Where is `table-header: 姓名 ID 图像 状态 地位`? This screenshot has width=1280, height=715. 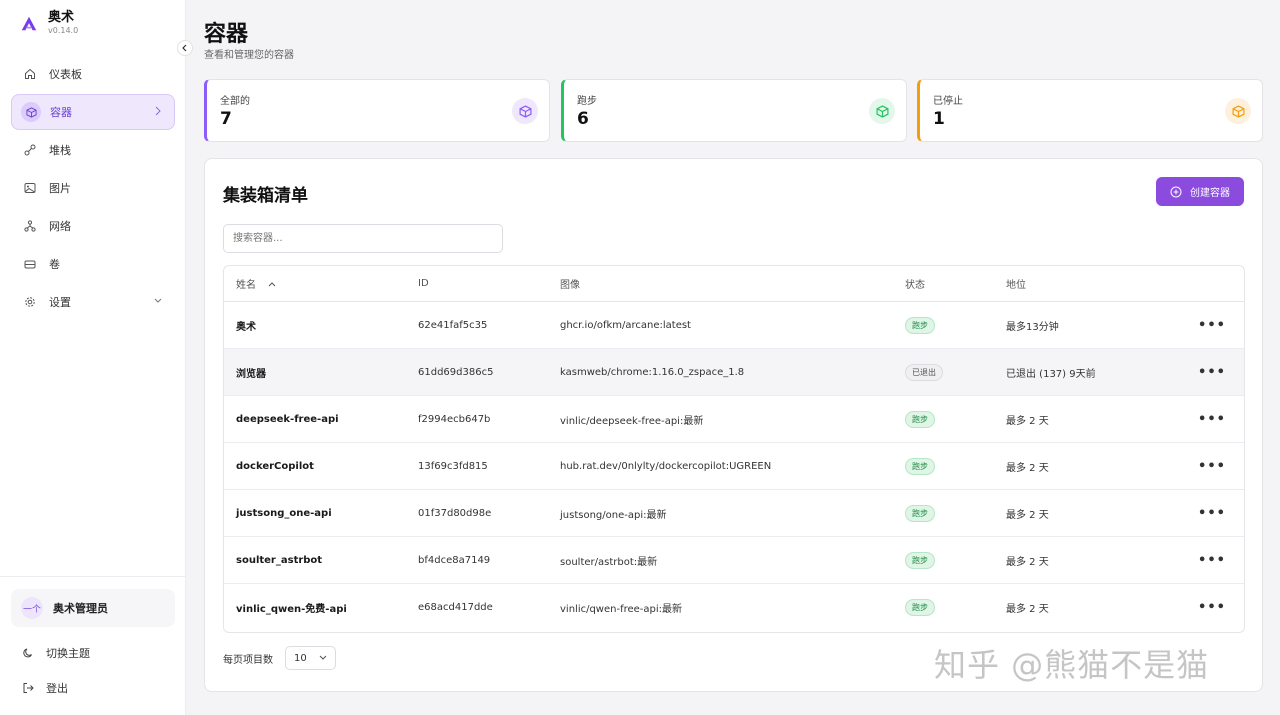 table-header: 姓名 ID 图像 状态 地位 is located at coordinates (734, 284).